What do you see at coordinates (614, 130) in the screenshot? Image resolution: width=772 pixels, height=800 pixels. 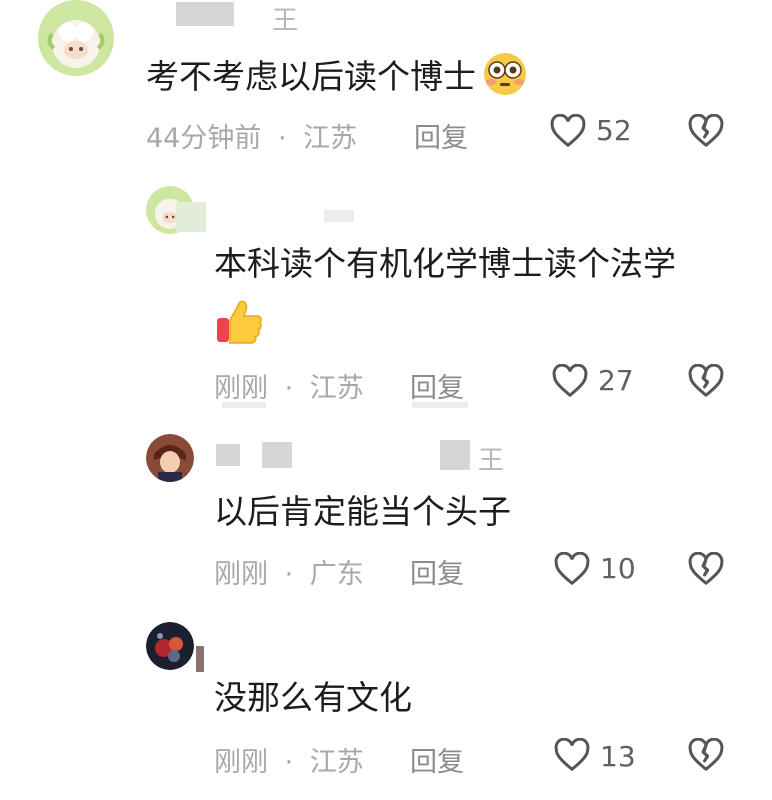 I see `like-count: 52` at bounding box center [614, 130].